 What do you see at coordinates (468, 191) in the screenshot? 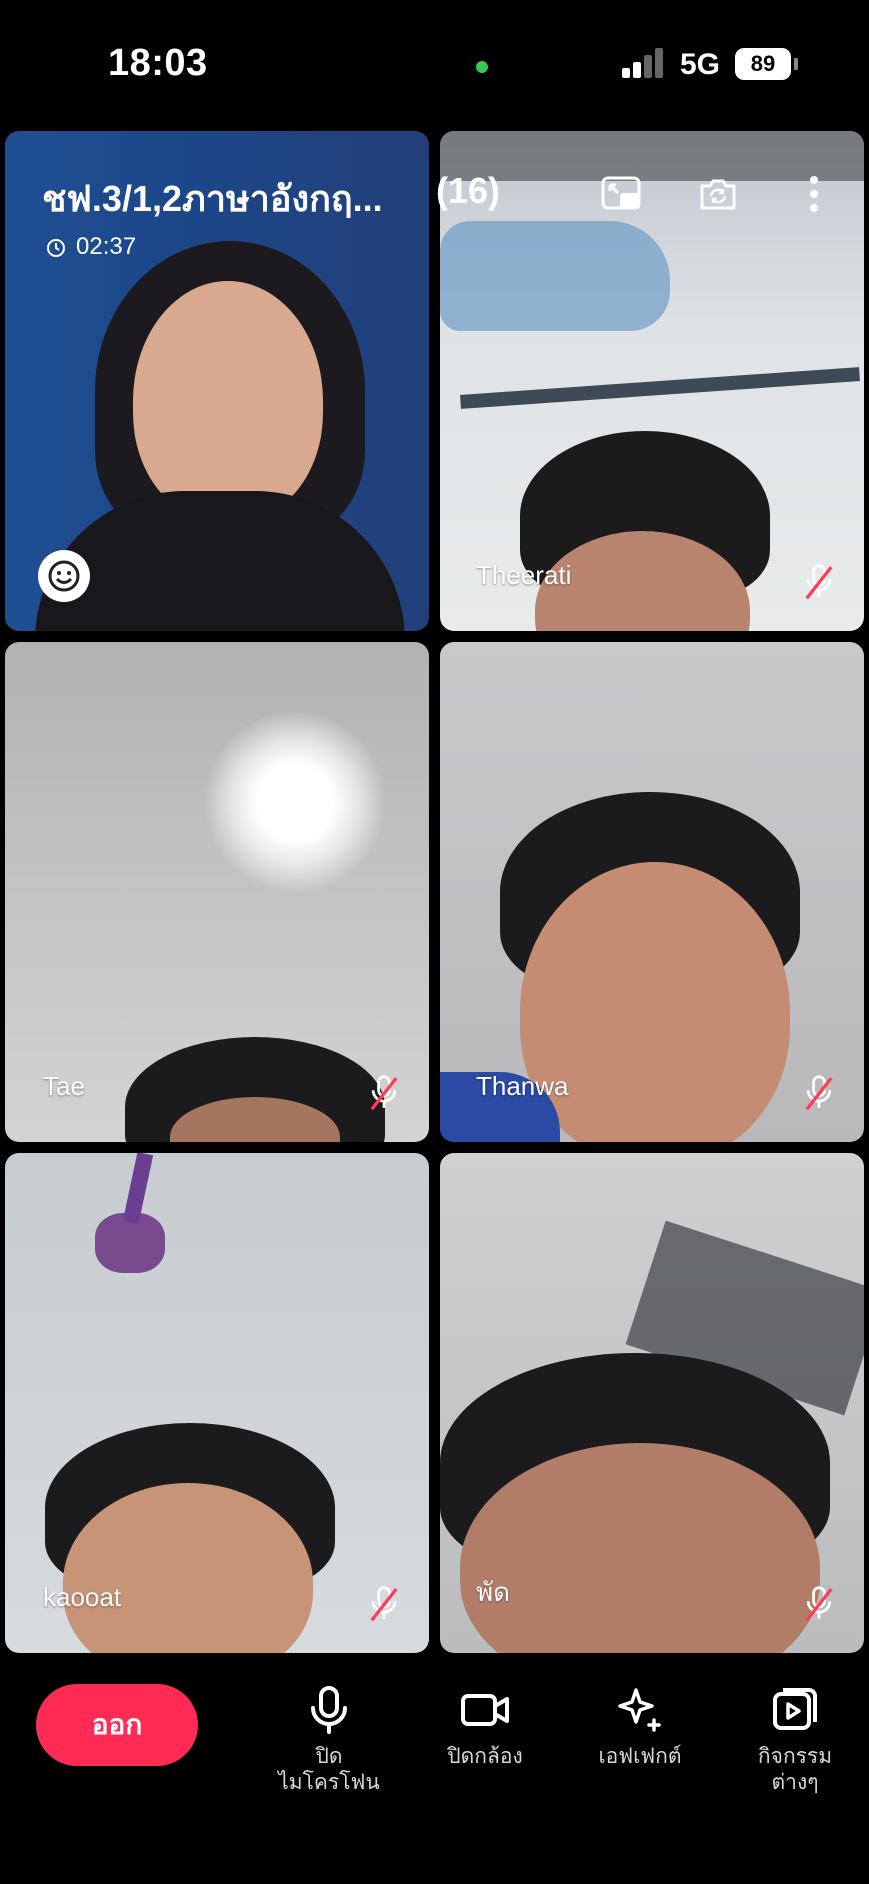
I see `participant-count: (16)` at bounding box center [468, 191].